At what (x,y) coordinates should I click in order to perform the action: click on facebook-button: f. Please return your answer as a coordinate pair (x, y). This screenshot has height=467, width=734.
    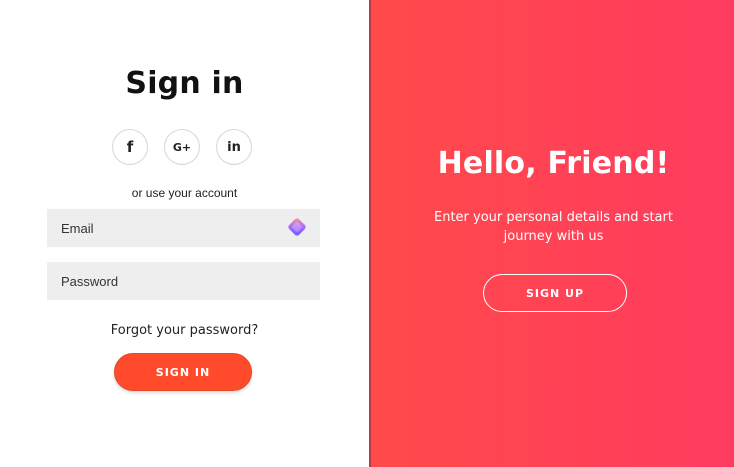
    Looking at the image, I should click on (130, 147).